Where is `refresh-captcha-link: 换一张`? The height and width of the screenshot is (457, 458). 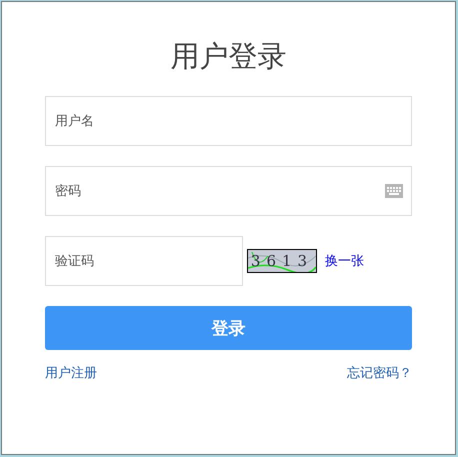
refresh-captcha-link: 换一张 is located at coordinates (344, 261).